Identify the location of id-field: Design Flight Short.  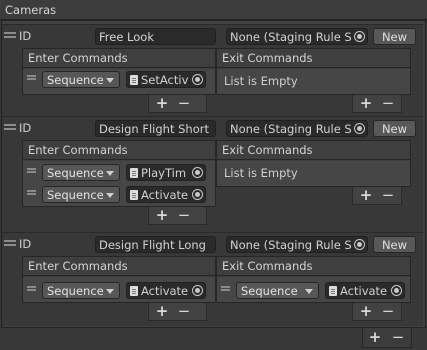
(155, 128).